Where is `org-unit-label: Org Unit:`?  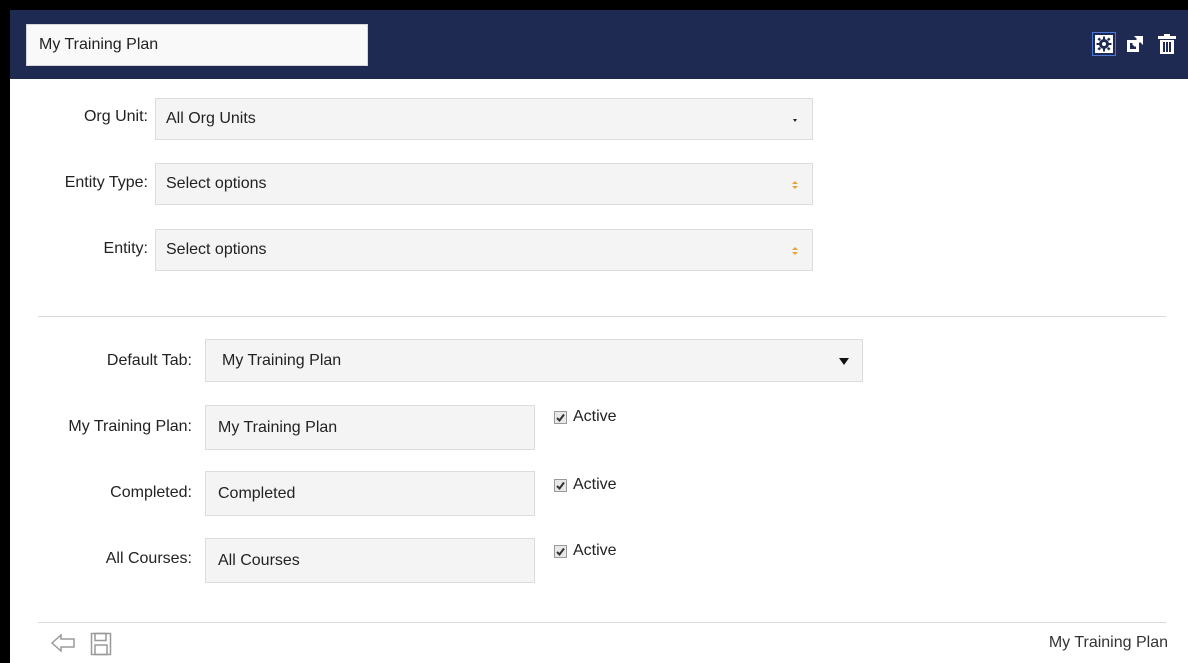
org-unit-label: Org Unit: is located at coordinates (115, 116).